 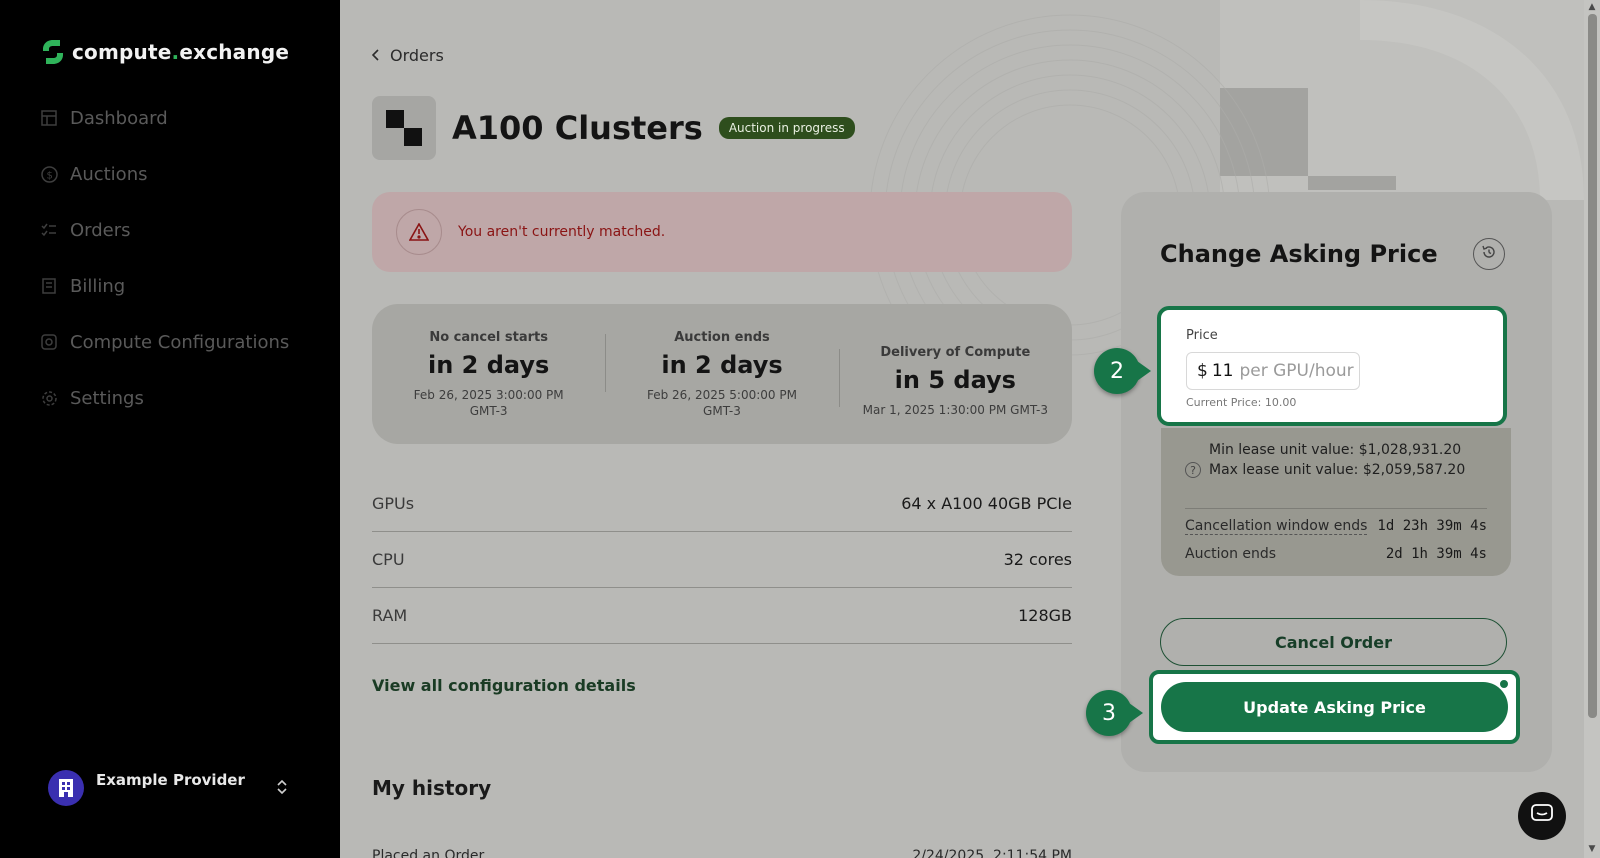 I want to click on timeline-date: Feb 26, 2025 3:00:00 PM GMT-3, so click(x=488, y=402).